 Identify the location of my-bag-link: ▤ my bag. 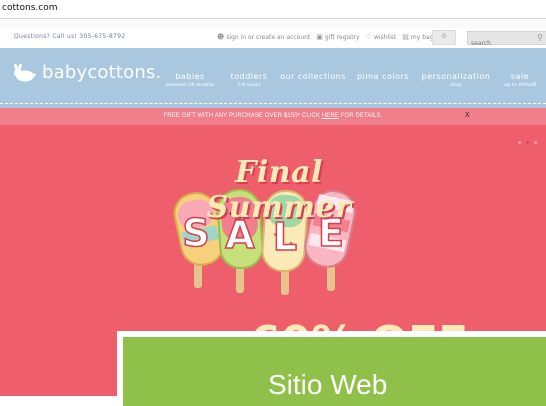
(417, 37).